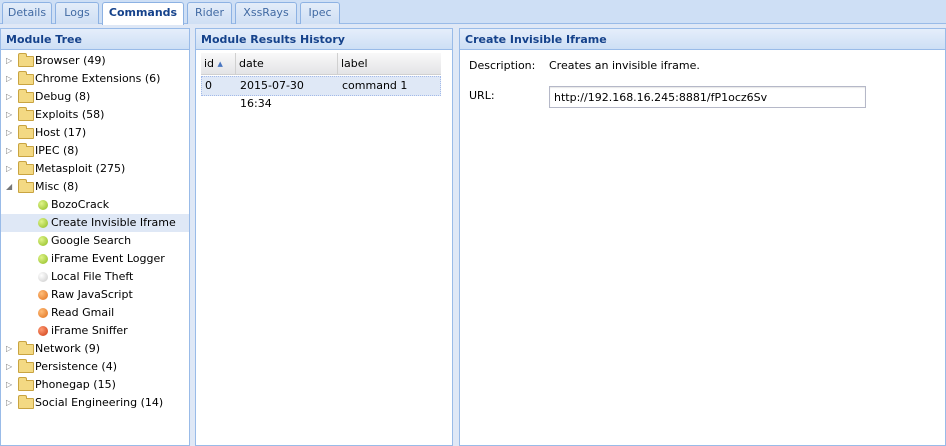 The height and width of the screenshot is (446, 946). I want to click on cell-id: 0, so click(208, 85).